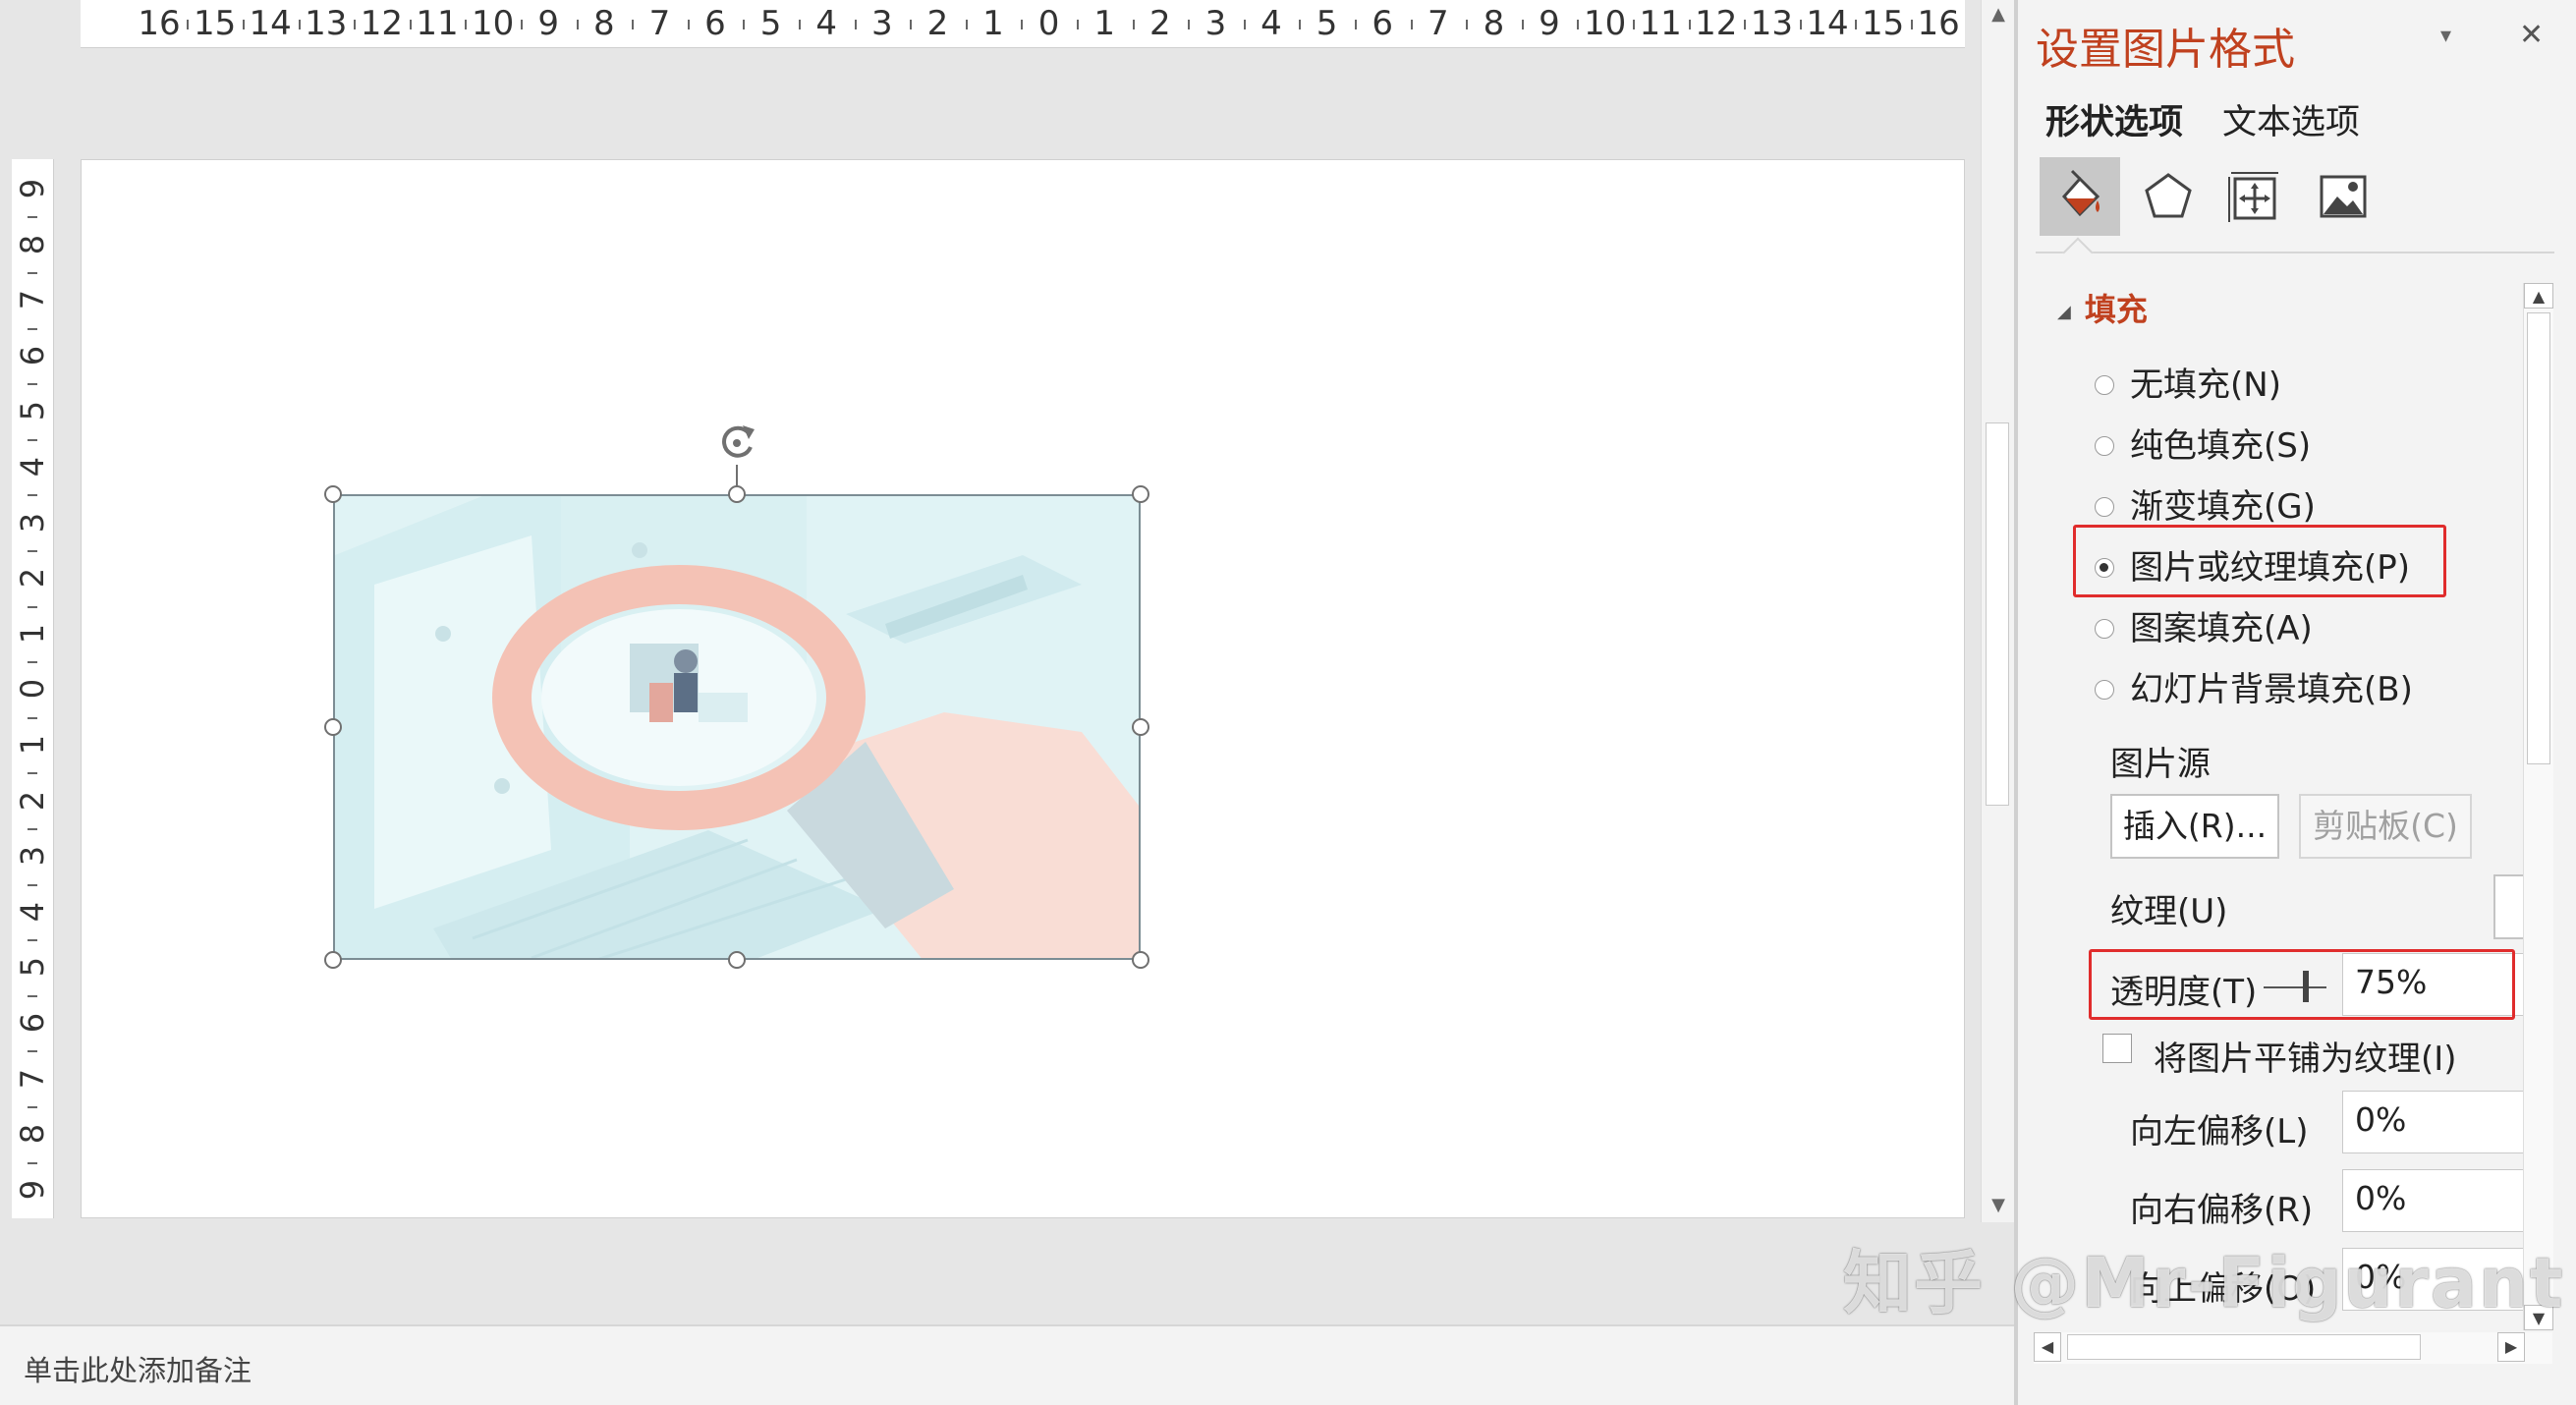 The width and height of the screenshot is (2576, 1405). What do you see at coordinates (1140, 727) in the screenshot?
I see `resize-handle-right` at bounding box center [1140, 727].